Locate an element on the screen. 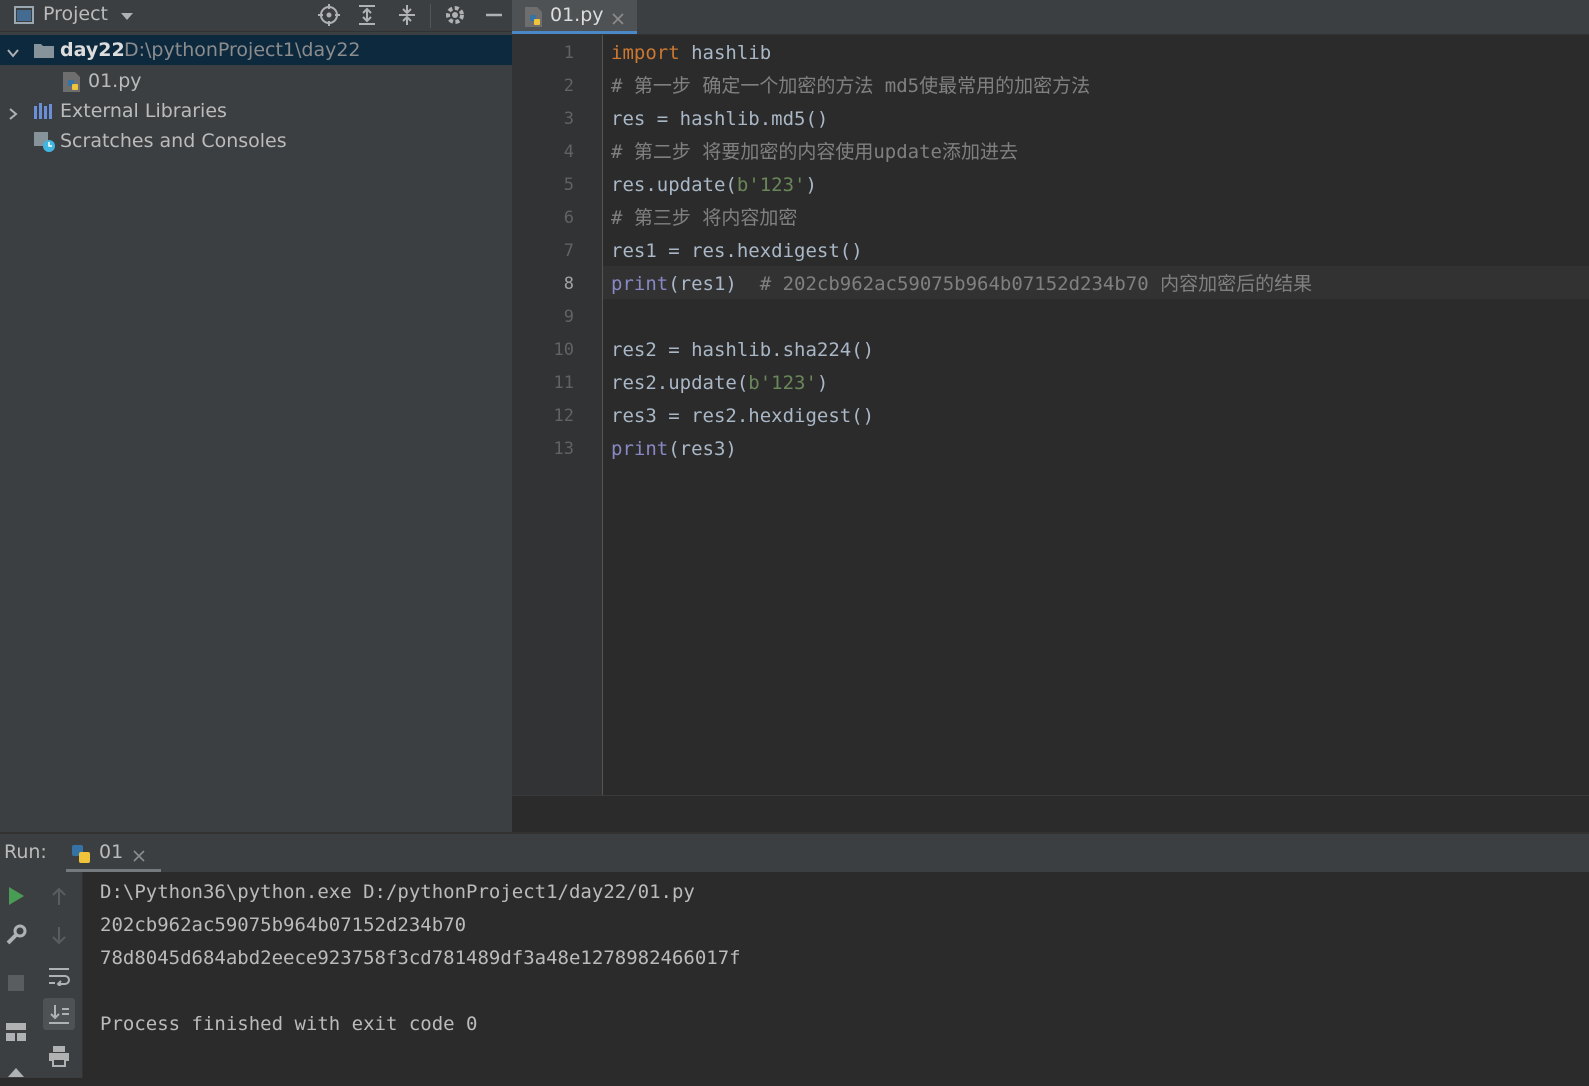 The width and height of the screenshot is (1589, 1086). code-token: res2 = hashlib.sha224() is located at coordinates (743, 350).